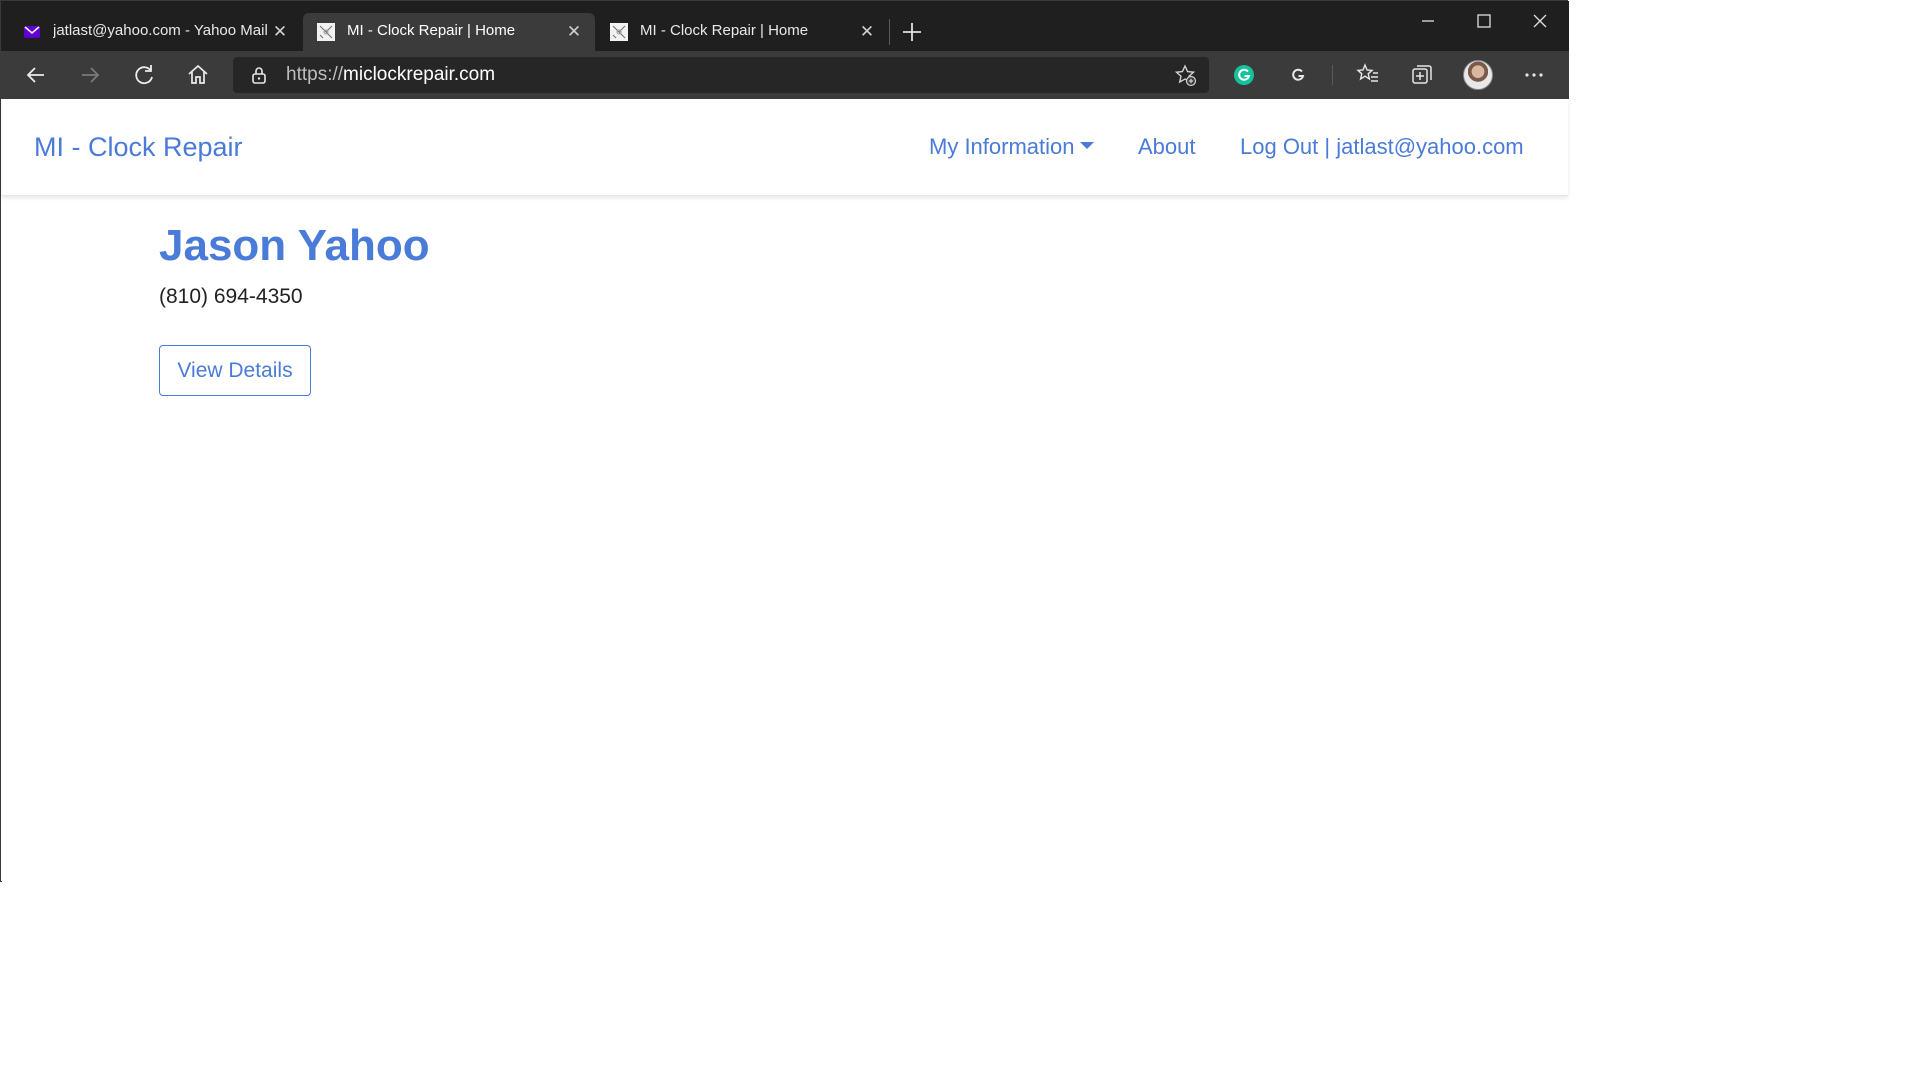 Image resolution: width=1920 pixels, height=1080 pixels. I want to click on new-tab-icon, so click(912, 32).